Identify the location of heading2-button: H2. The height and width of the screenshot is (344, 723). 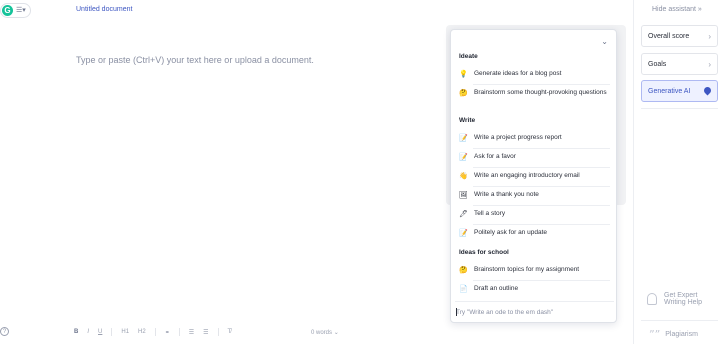
(142, 332).